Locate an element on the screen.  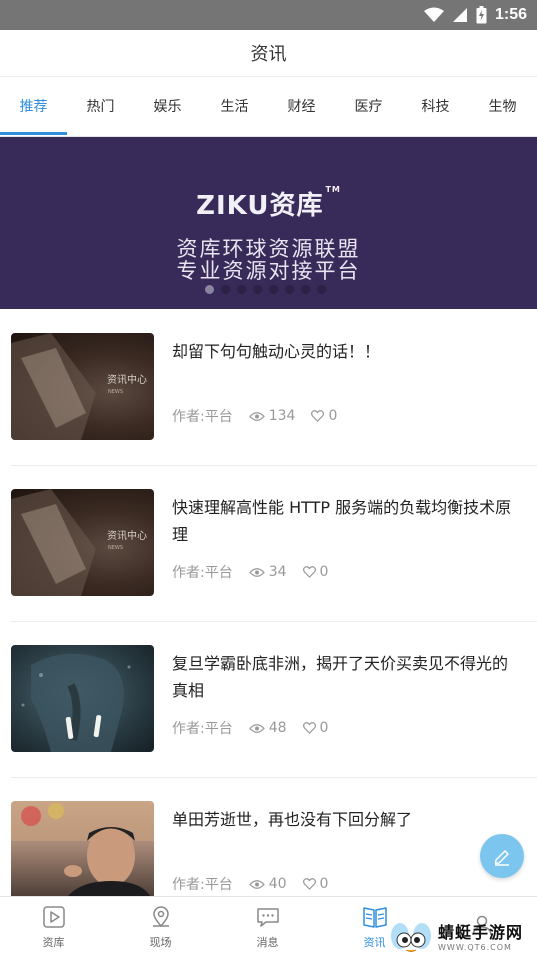
cellular-signal-icon is located at coordinates (459, 15).